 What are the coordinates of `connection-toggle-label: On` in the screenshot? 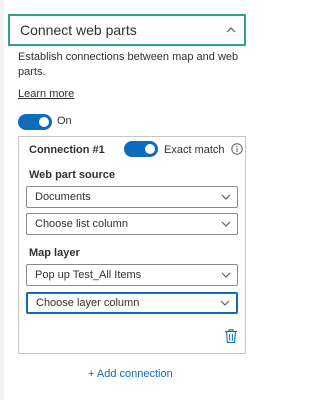 It's located at (64, 121).